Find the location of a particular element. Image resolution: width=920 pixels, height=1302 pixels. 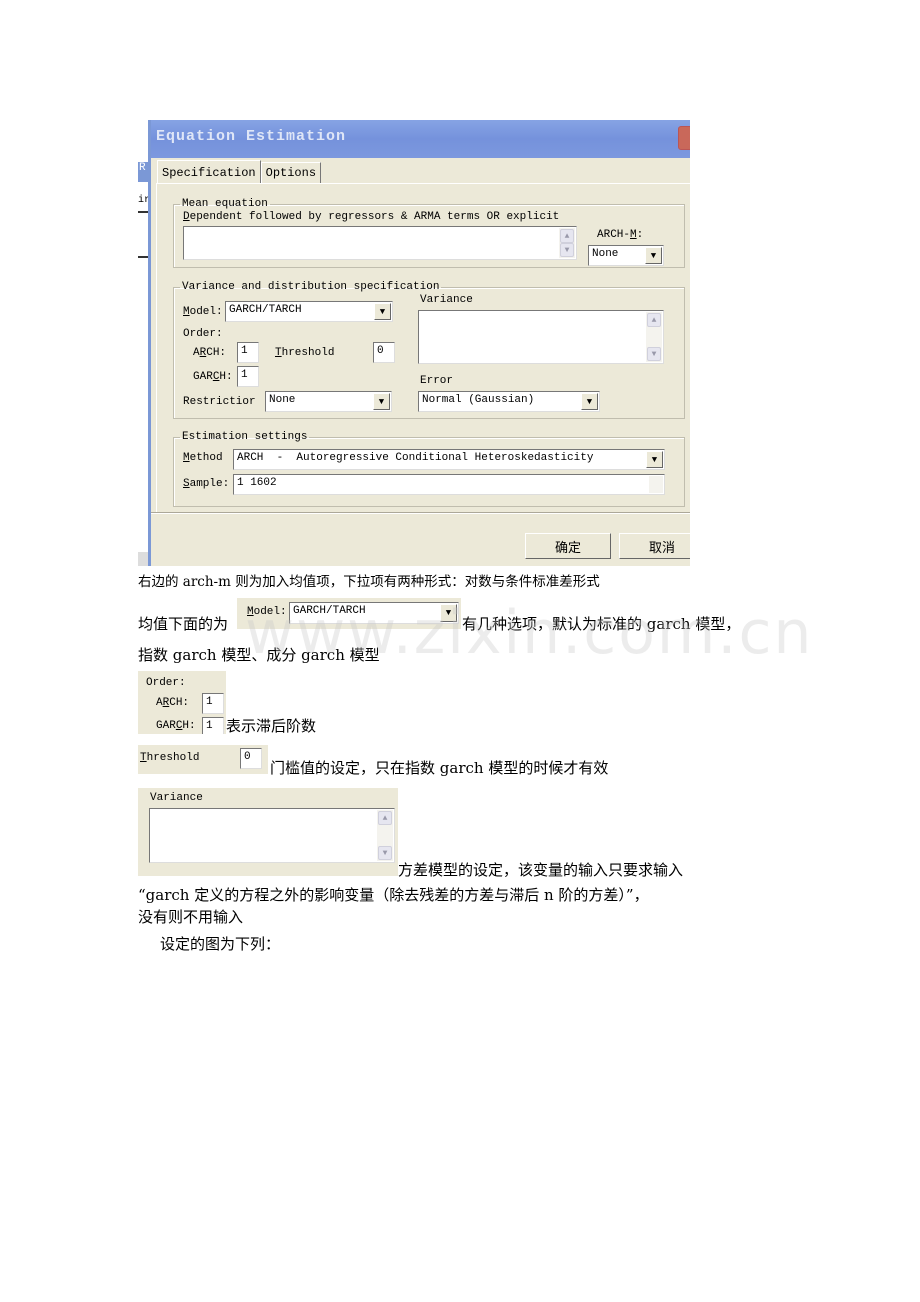

paragraph-model-line2: 指数 garch 模型、成分 garch 模型 is located at coordinates (259, 655).